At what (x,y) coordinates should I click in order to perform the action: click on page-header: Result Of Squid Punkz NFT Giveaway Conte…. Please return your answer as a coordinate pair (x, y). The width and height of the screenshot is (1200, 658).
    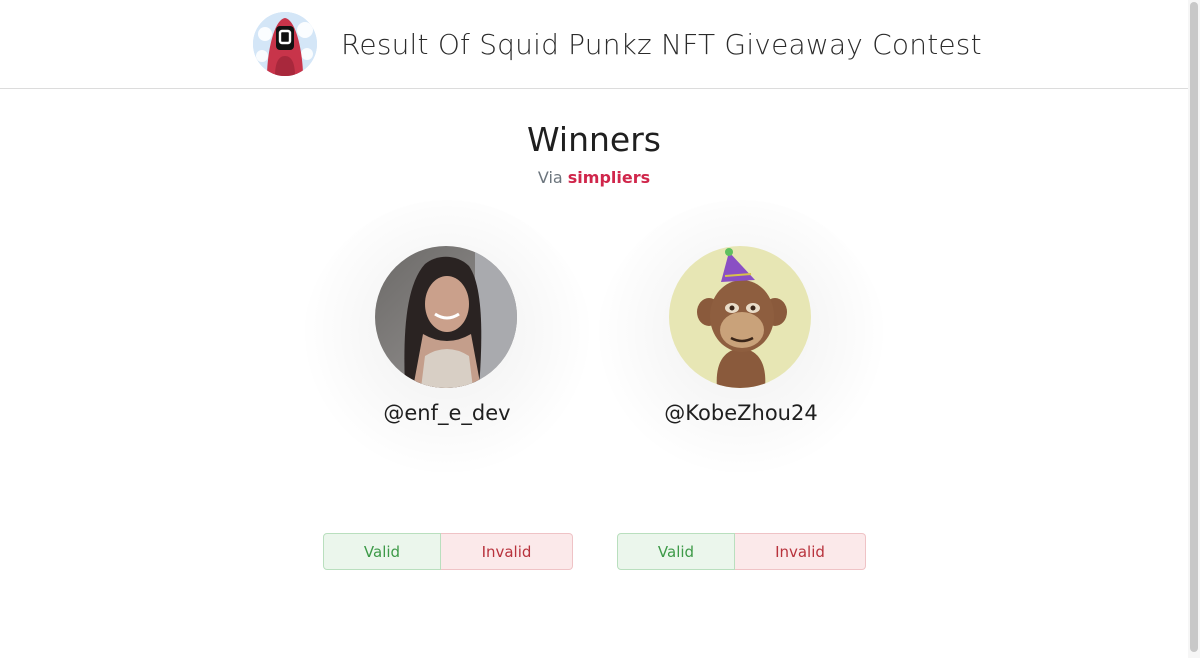
    Looking at the image, I should click on (600, 44).